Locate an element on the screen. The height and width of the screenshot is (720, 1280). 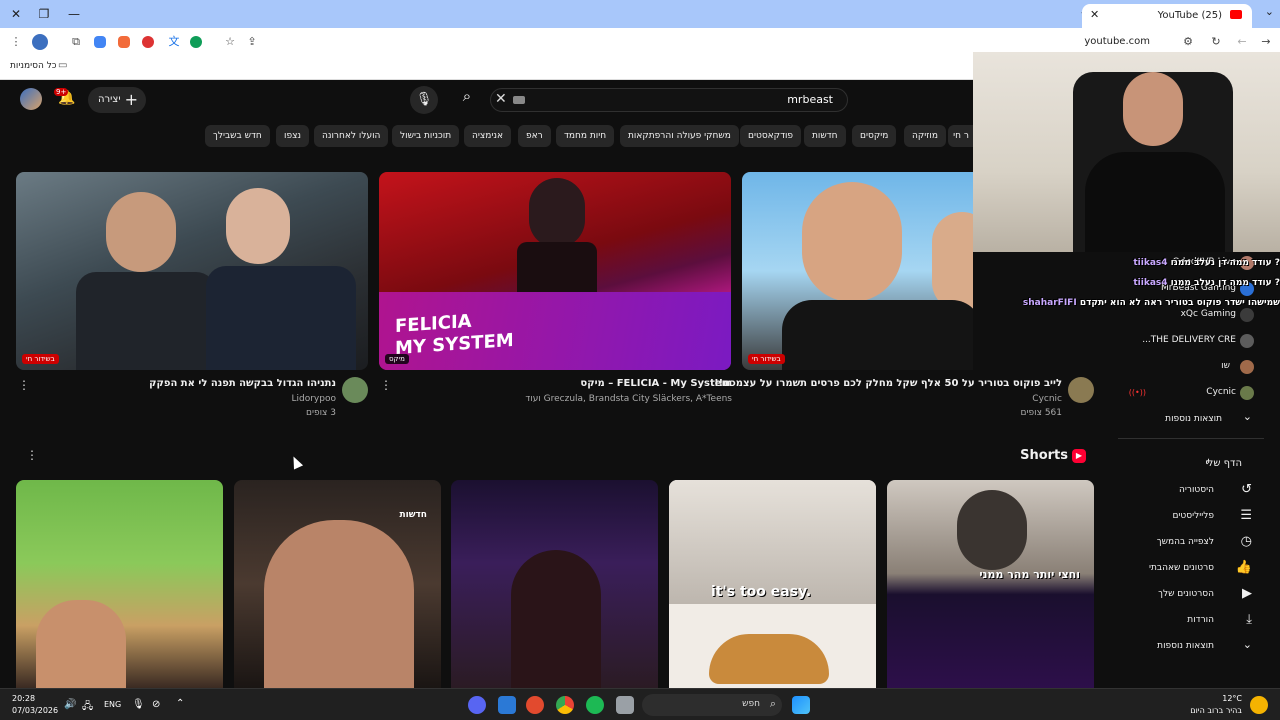
search-icon: ⌕ is located at coordinates (467, 100).